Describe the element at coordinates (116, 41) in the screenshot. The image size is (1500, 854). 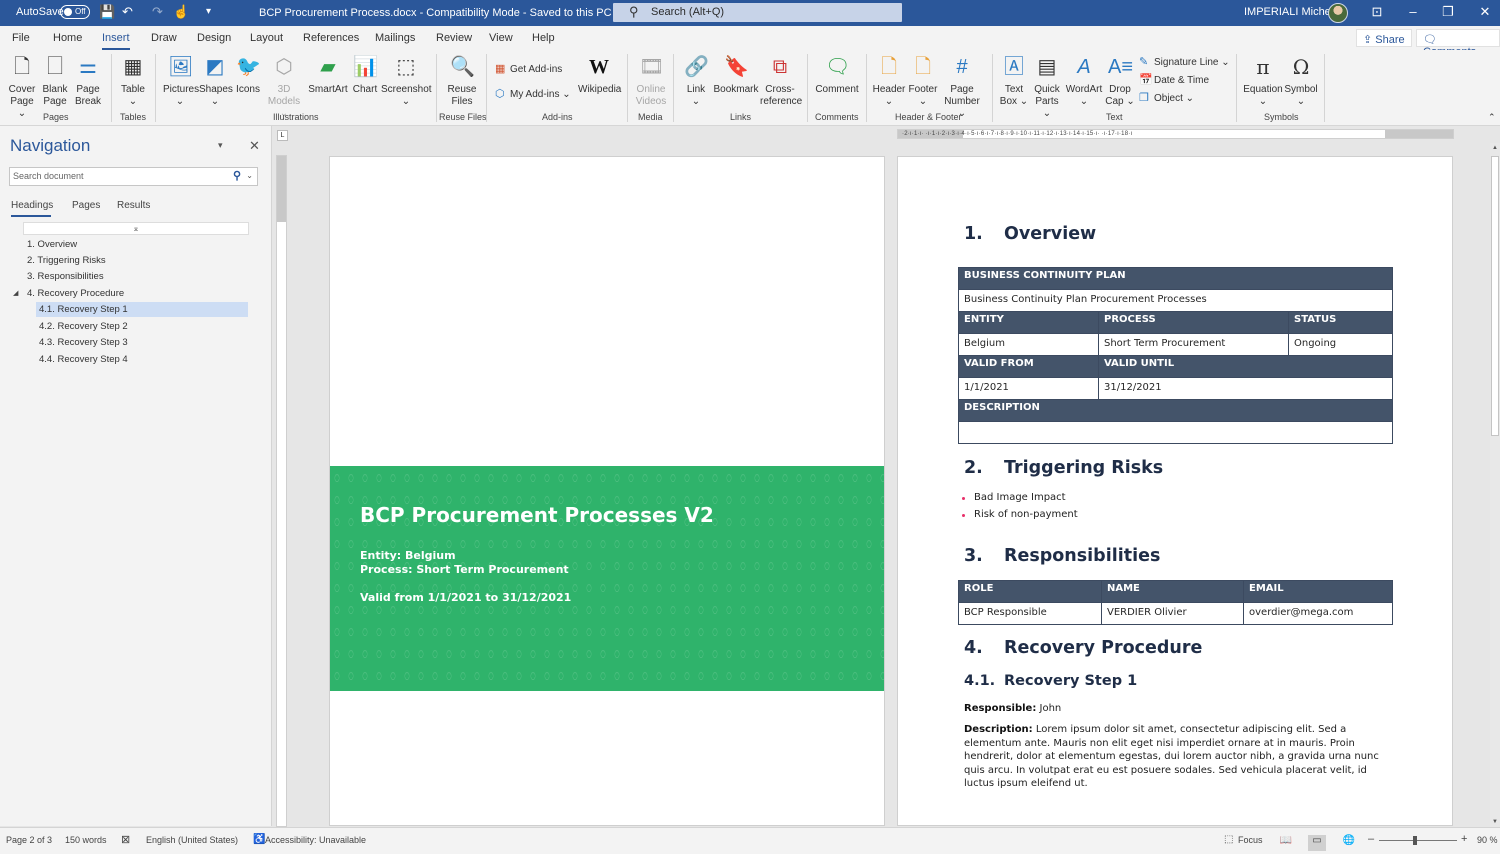
I see `tab-insert: Insert` at that location.